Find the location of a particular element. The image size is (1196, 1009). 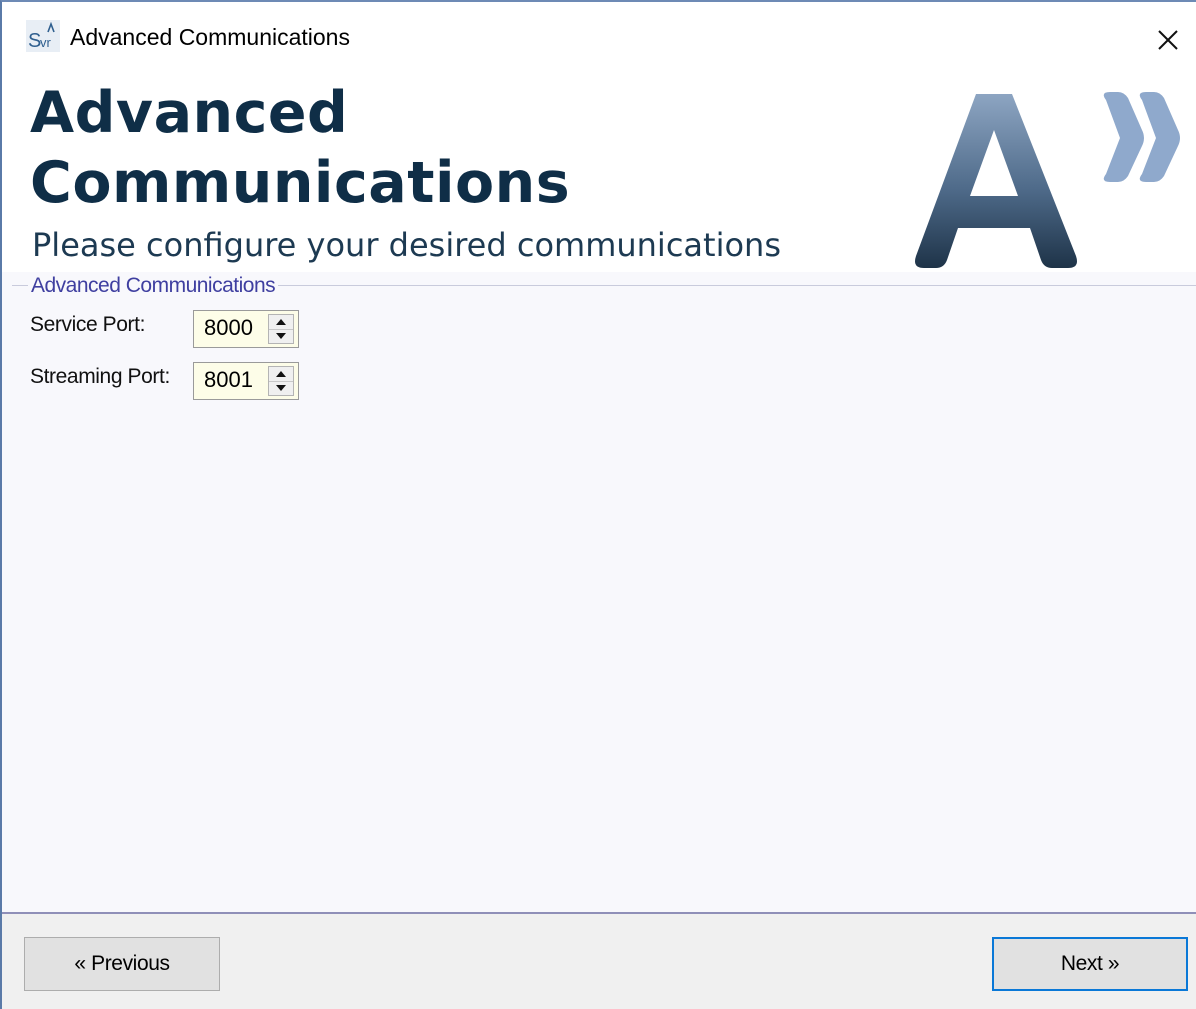

service-port-decrement-button is located at coordinates (281, 336).